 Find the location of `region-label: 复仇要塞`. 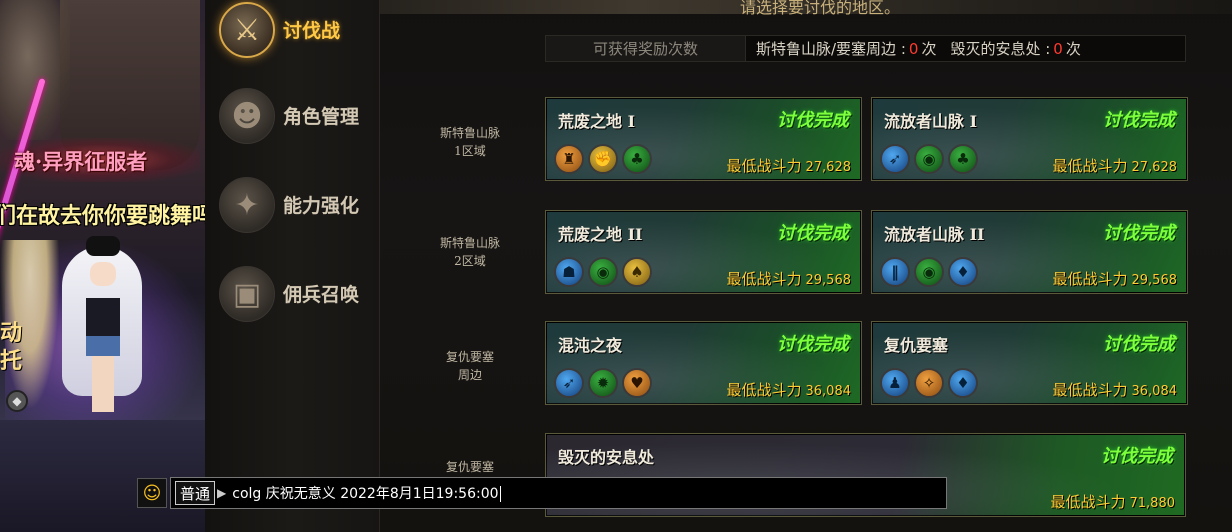

region-label: 复仇要塞 is located at coordinates (469, 467).